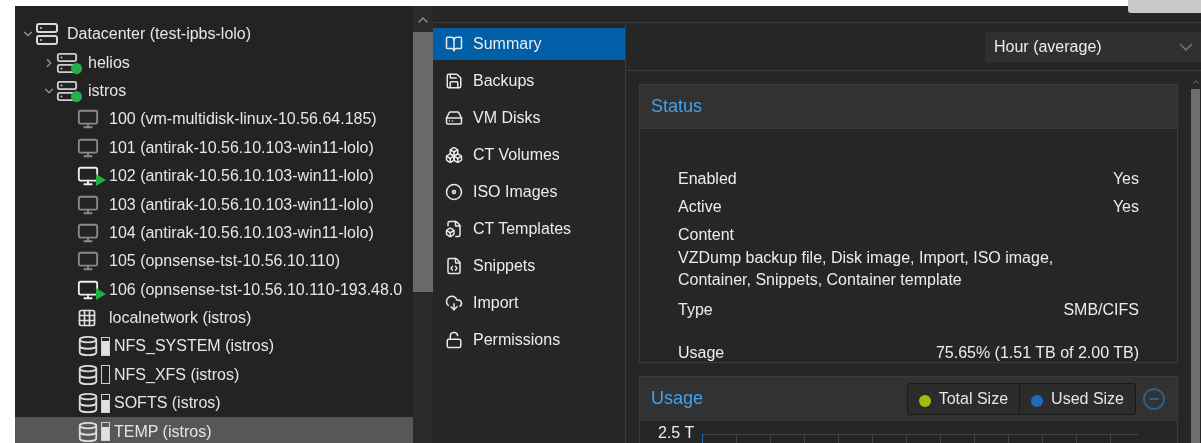  What do you see at coordinates (701, 352) in the screenshot?
I see `field-label: Usage` at bounding box center [701, 352].